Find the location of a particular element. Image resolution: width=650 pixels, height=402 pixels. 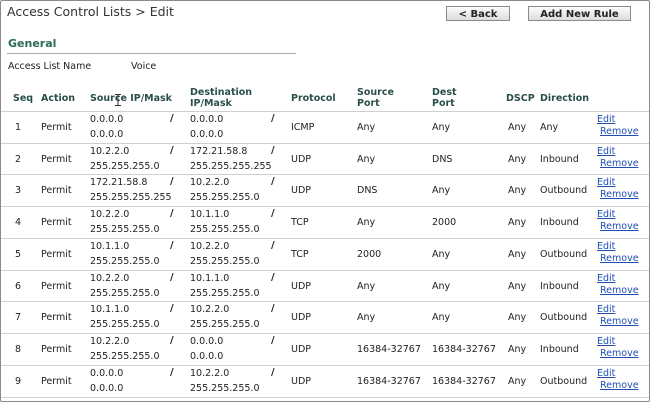

column-header-source-port: Source Port is located at coordinates (375, 98).